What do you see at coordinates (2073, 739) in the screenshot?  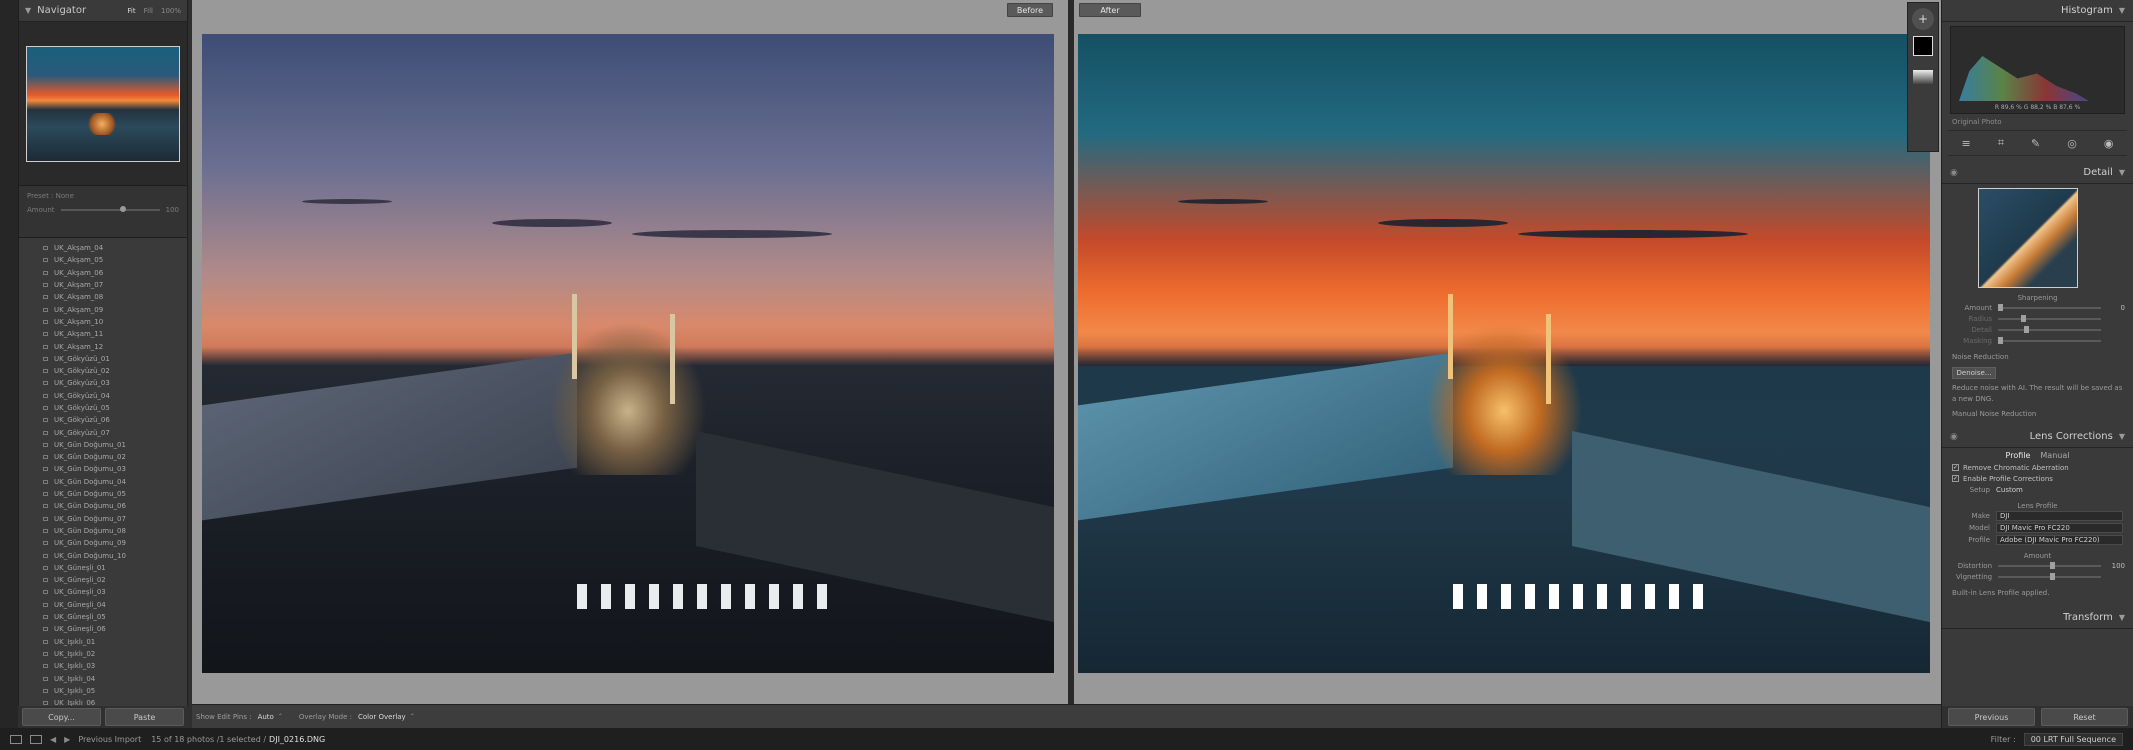 I see `filter-select: 00 LRT Full Sequence` at bounding box center [2073, 739].